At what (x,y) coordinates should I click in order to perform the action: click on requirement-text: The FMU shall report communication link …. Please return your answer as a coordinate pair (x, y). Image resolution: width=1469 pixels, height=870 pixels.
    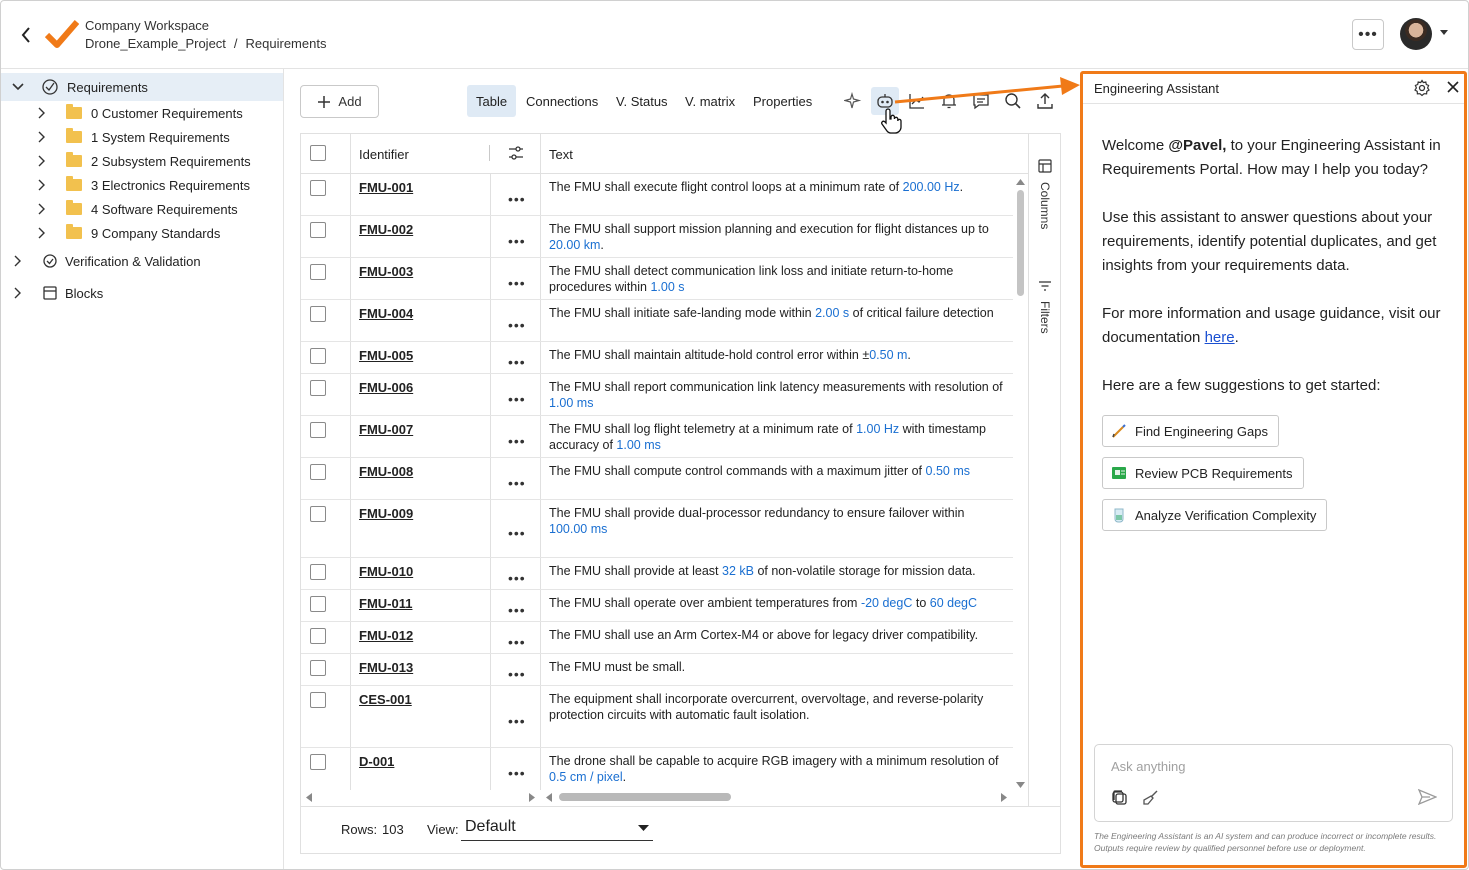
    Looking at the image, I should click on (780, 395).